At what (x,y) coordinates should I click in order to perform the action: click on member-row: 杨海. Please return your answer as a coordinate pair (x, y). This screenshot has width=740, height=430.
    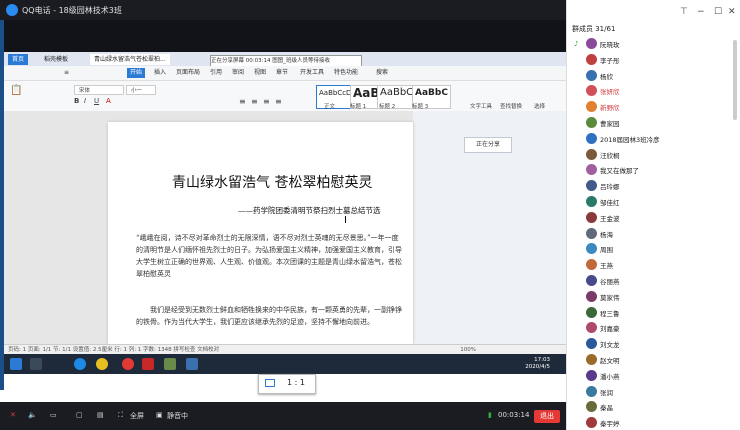
    Looking at the image, I should click on (661, 234).